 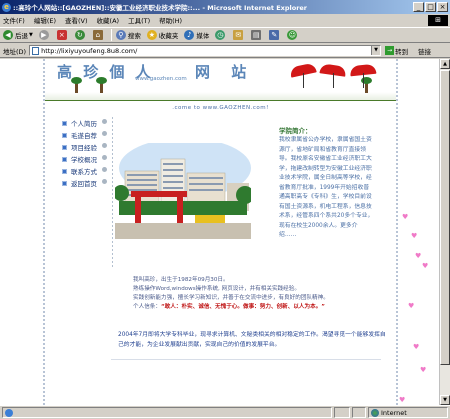 What do you see at coordinates (242, 307) in the screenshot?
I see `motto-text: “敢人：朴实、诚信、无愧于心。做事：努力、创新、以人为本。”` at bounding box center [242, 307].